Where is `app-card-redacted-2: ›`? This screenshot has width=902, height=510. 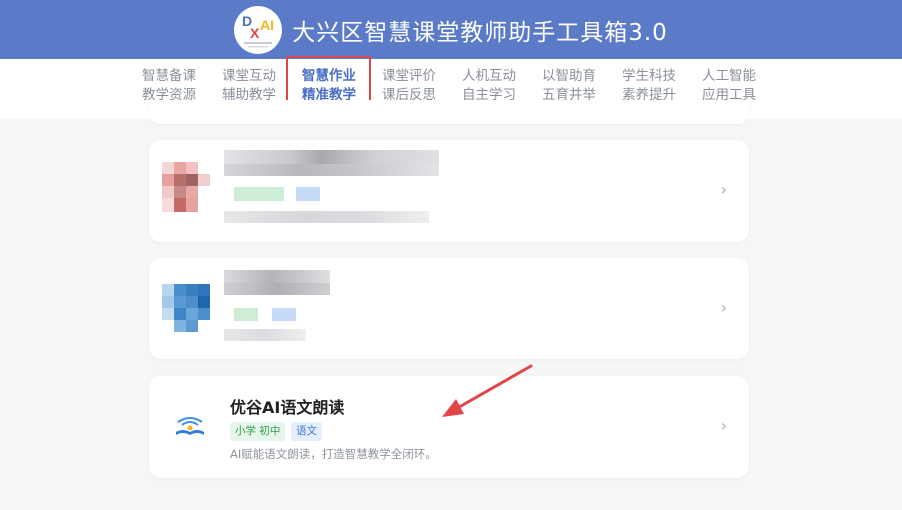 app-card-redacted-2: › is located at coordinates (449, 308).